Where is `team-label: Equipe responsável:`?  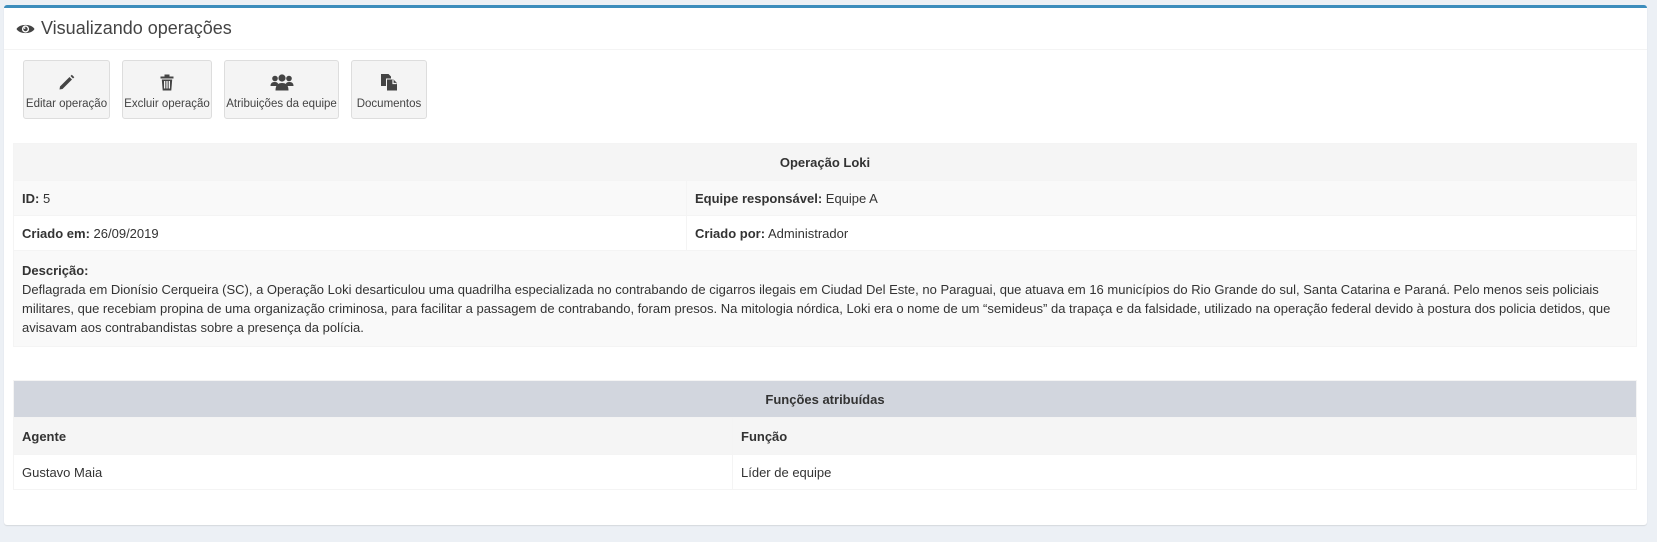 team-label: Equipe responsável: is located at coordinates (759, 198).